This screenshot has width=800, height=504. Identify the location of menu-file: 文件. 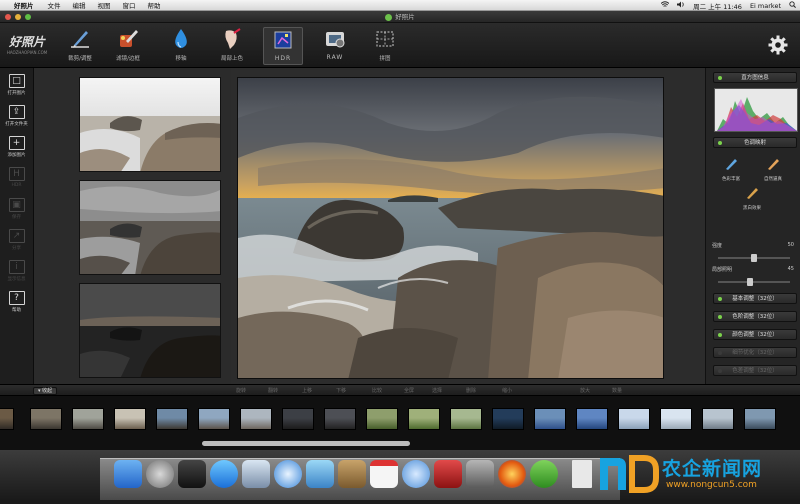
(54, 5).